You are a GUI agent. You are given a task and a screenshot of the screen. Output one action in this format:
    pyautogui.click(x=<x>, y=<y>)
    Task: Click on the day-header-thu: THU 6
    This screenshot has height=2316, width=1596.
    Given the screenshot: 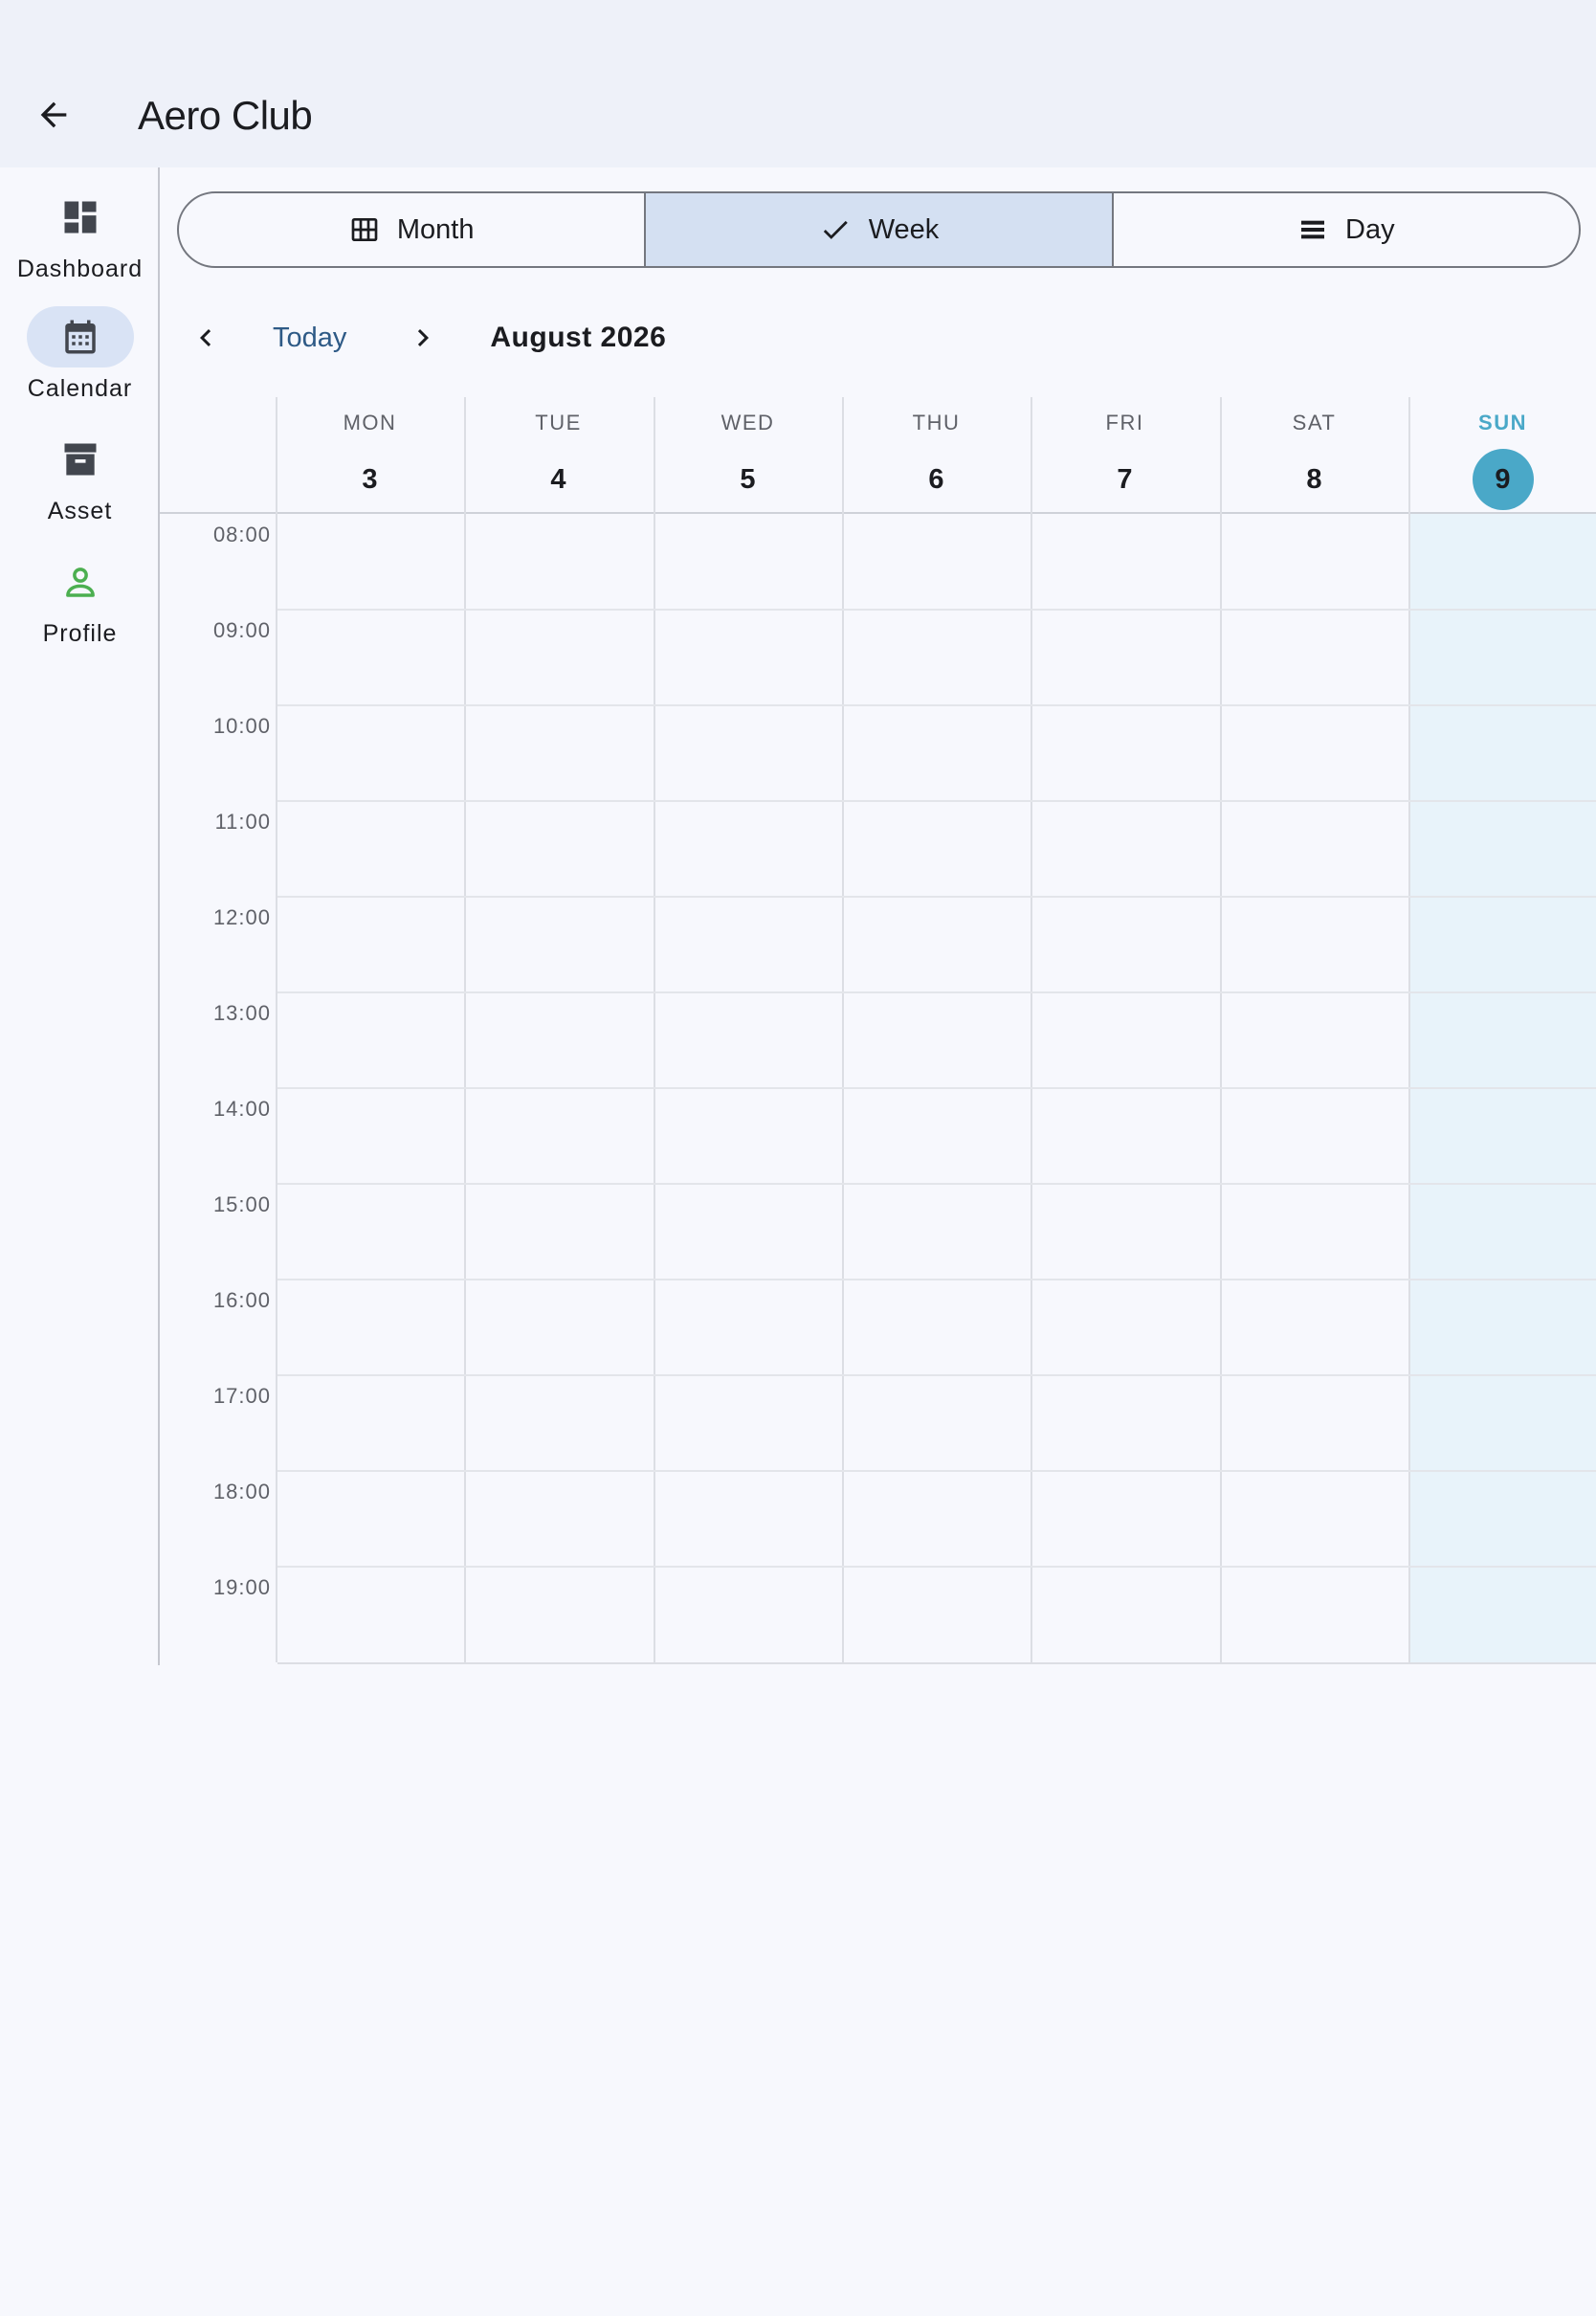 What is the action you would take?
    pyautogui.click(x=937, y=455)
    